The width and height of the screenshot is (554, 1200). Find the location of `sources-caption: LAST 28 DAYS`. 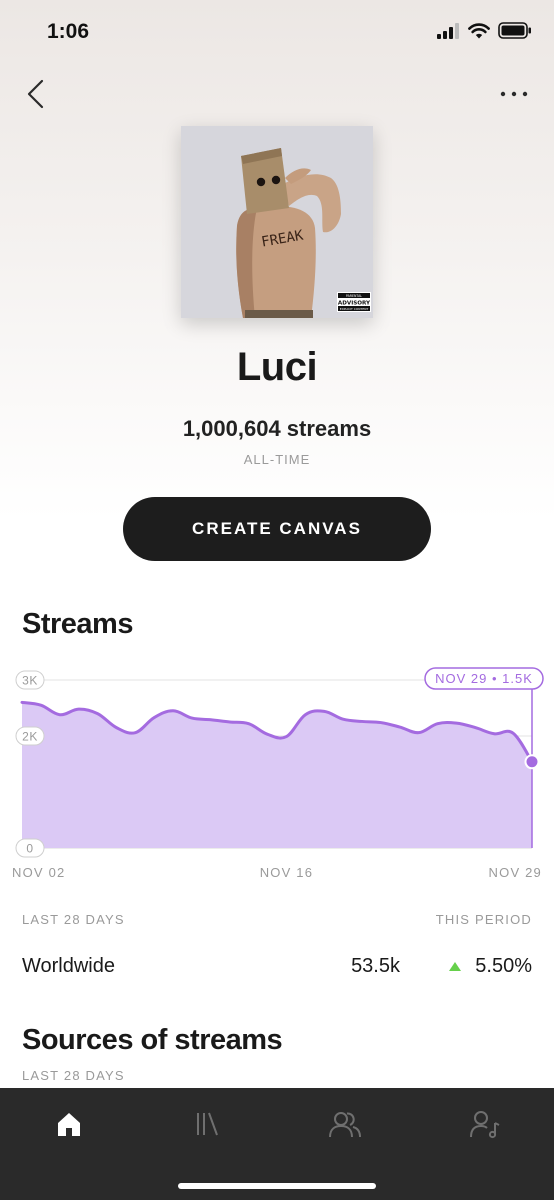

sources-caption: LAST 28 DAYS is located at coordinates (73, 1075).